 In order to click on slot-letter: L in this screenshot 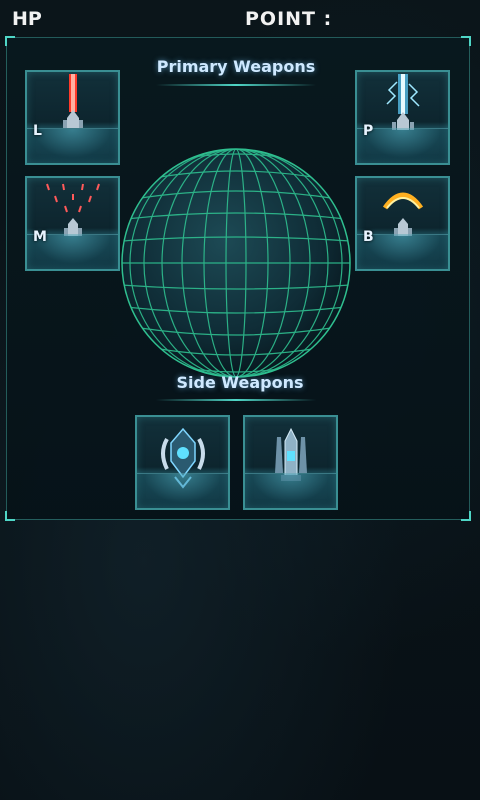, I will do `click(37, 131)`.